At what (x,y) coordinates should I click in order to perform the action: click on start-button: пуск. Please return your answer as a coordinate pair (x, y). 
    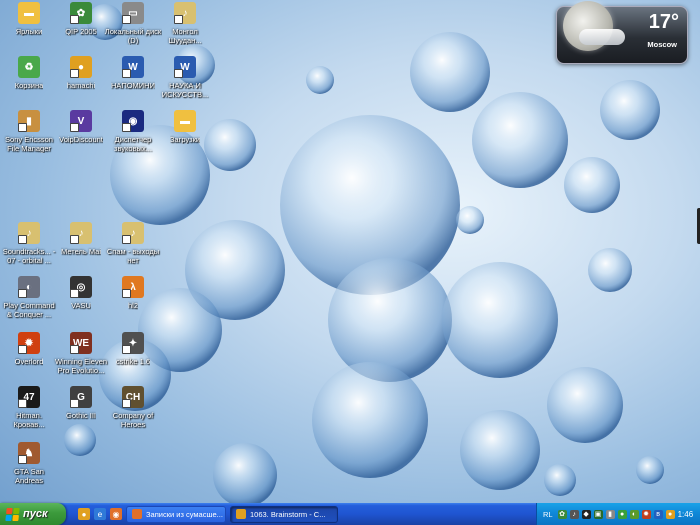
    Looking at the image, I should click on (33, 514).